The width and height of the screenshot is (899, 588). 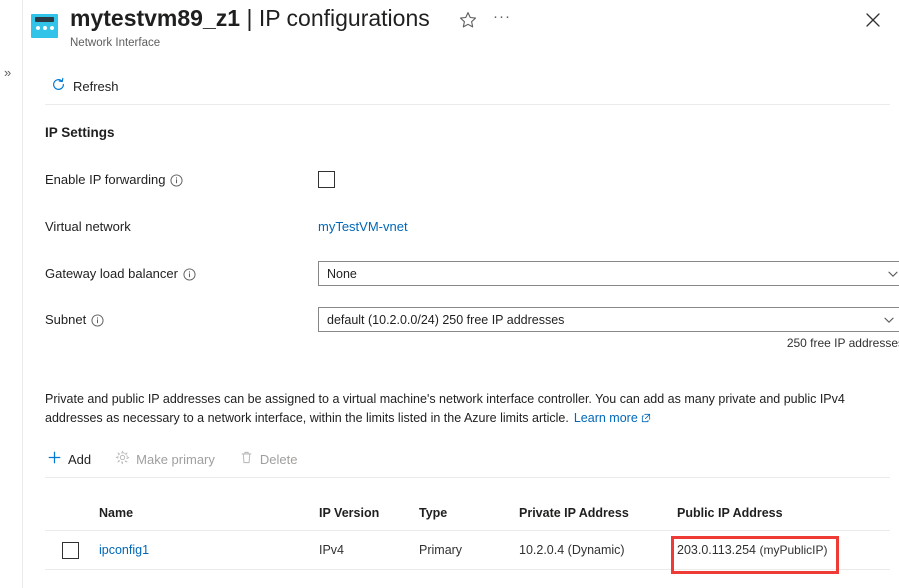 What do you see at coordinates (461, 87) in the screenshot?
I see `command-bar: Refresh` at bounding box center [461, 87].